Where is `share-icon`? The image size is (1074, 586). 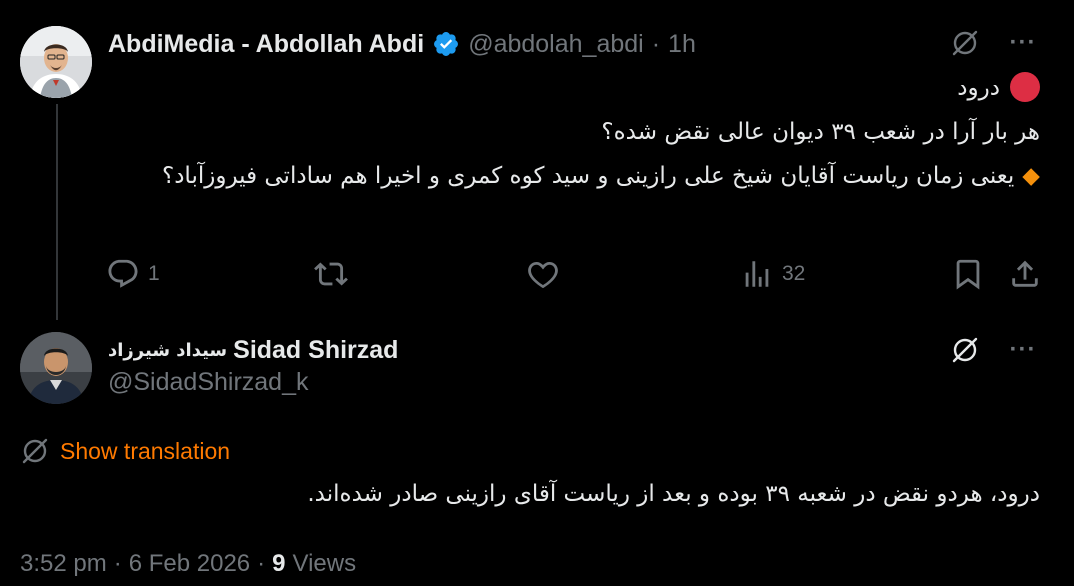
share-icon is located at coordinates (1025, 273).